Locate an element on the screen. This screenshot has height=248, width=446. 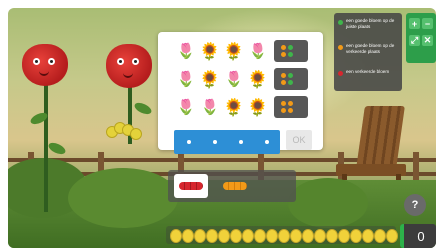
close-button: ✕ is located at coordinates (427, 40).